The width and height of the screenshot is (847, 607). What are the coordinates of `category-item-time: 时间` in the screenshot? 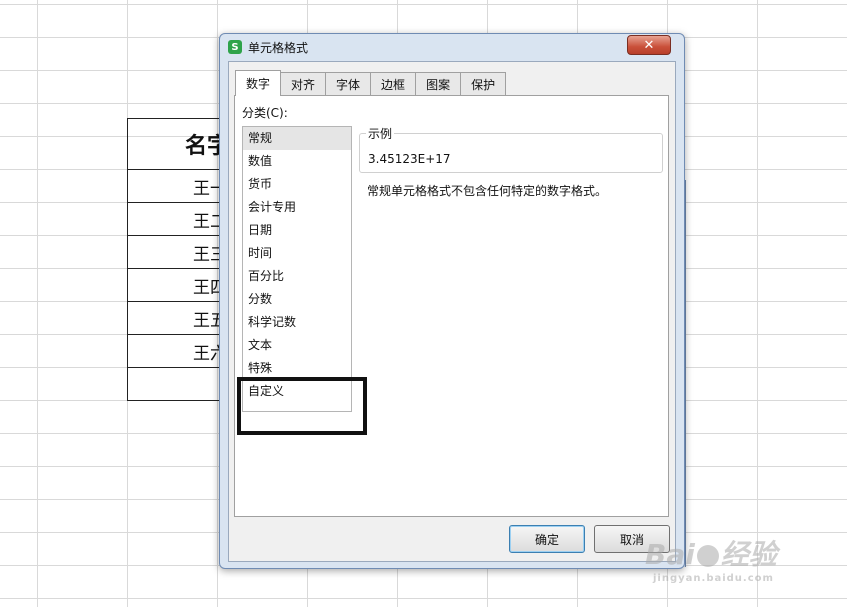 It's located at (297, 253).